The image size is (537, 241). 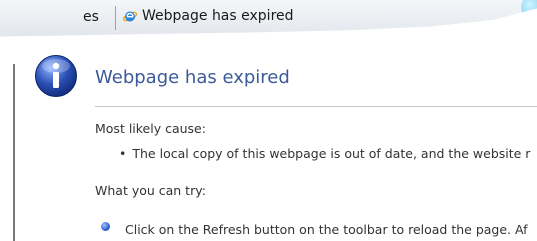 What do you see at coordinates (105, 226) in the screenshot?
I see `blue-bullet-icon` at bounding box center [105, 226].